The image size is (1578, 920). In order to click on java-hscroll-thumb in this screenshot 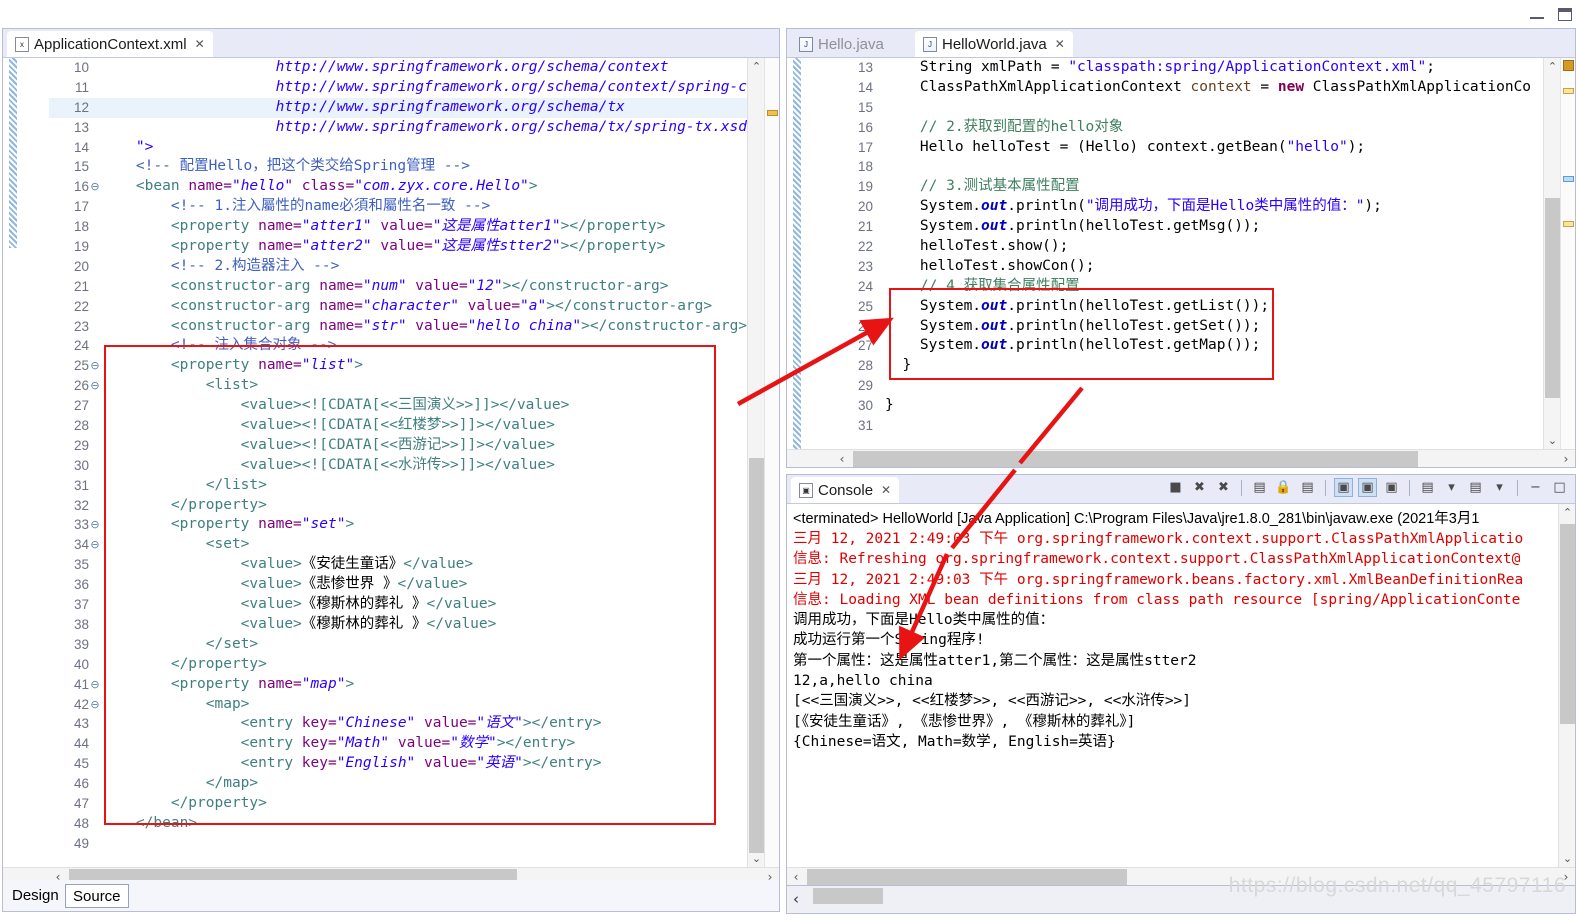, I will do `click(1135, 459)`.